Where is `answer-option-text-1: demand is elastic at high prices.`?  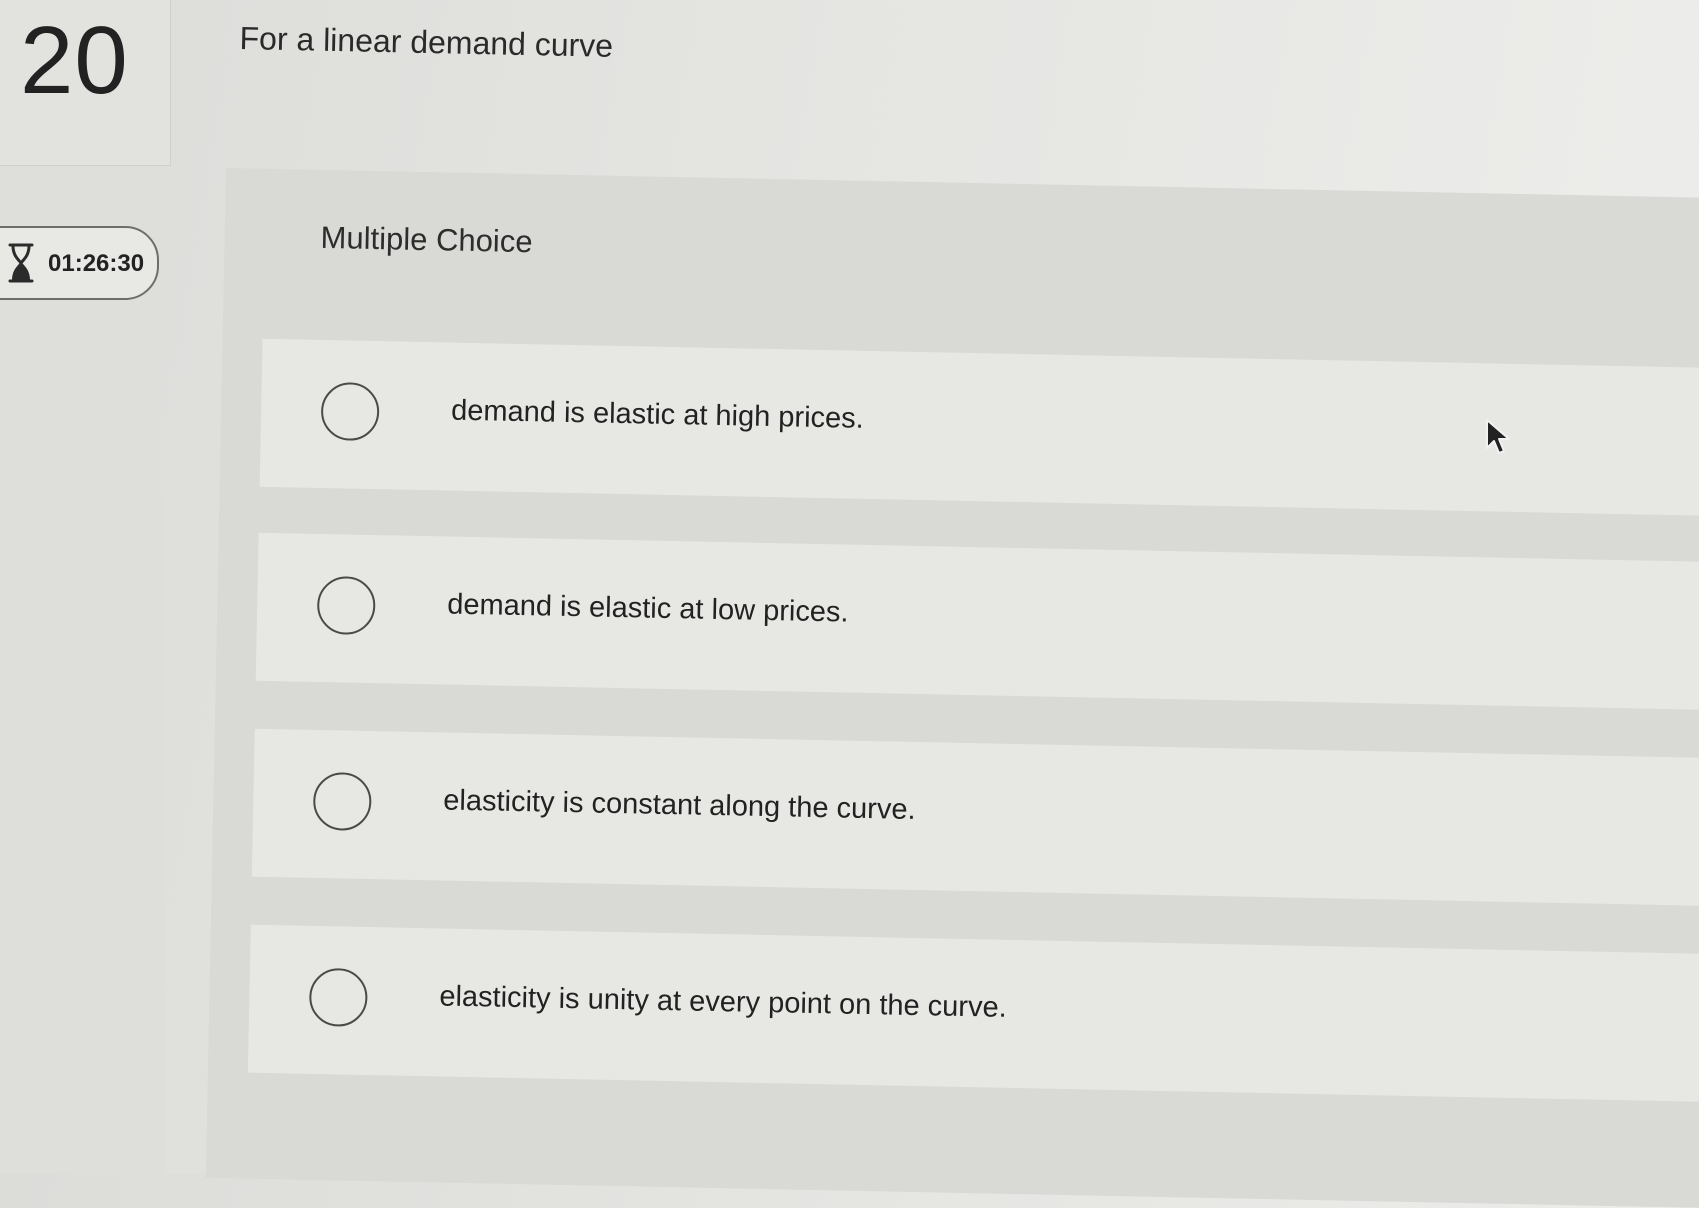
answer-option-text-1: demand is elastic at high prices. is located at coordinates (657, 414).